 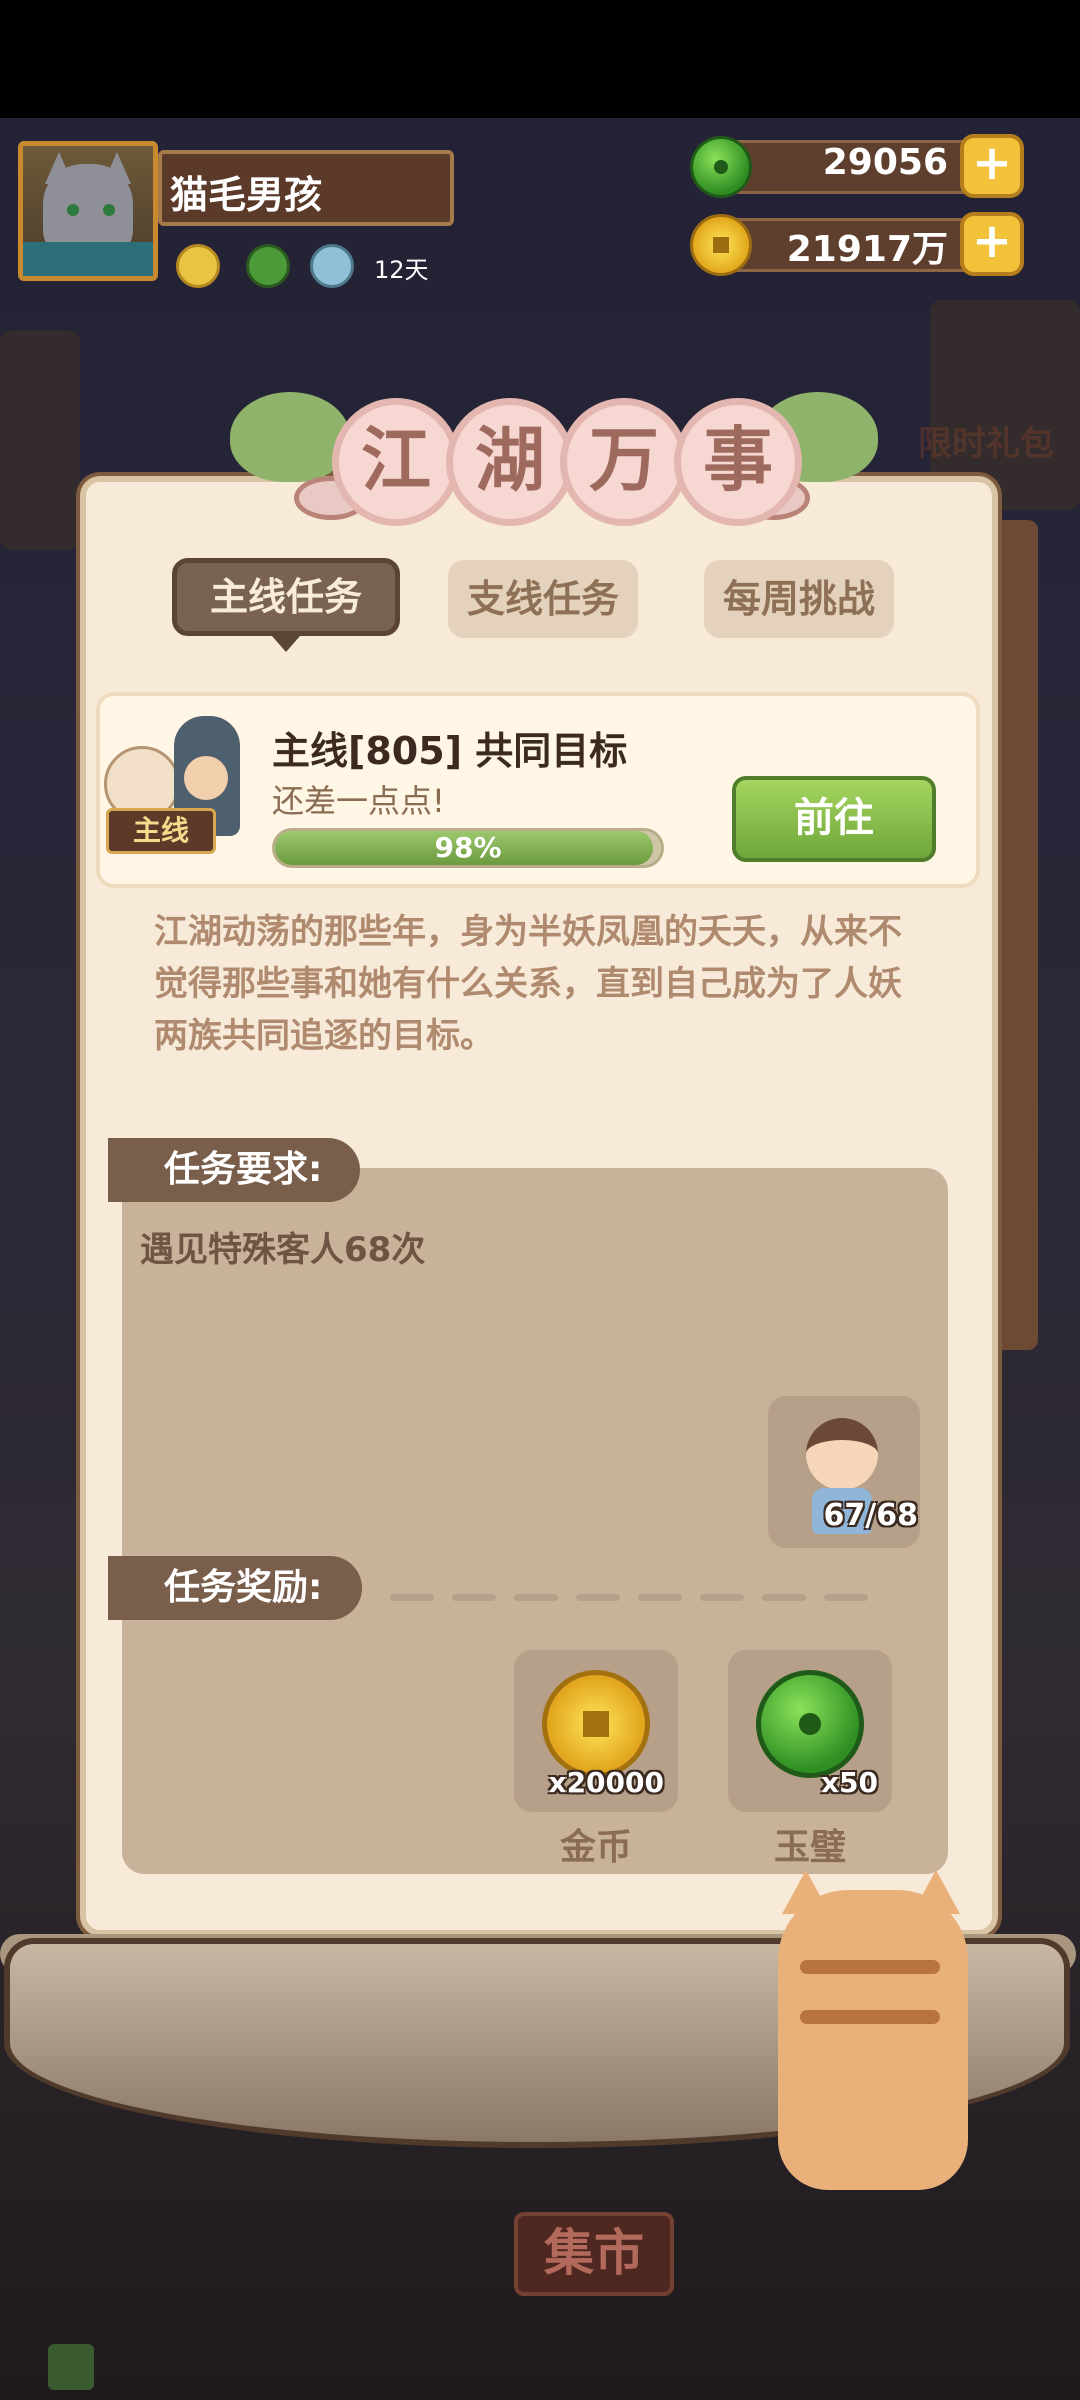 What do you see at coordinates (624, 462) in the screenshot?
I see `title-char-3: 万` at bounding box center [624, 462].